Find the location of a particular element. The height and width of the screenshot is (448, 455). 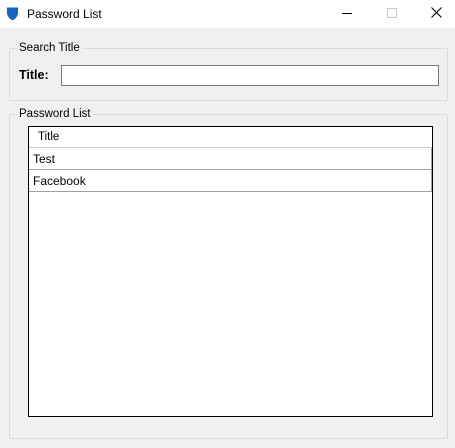

list-item-label: Facebook is located at coordinates (59, 181).